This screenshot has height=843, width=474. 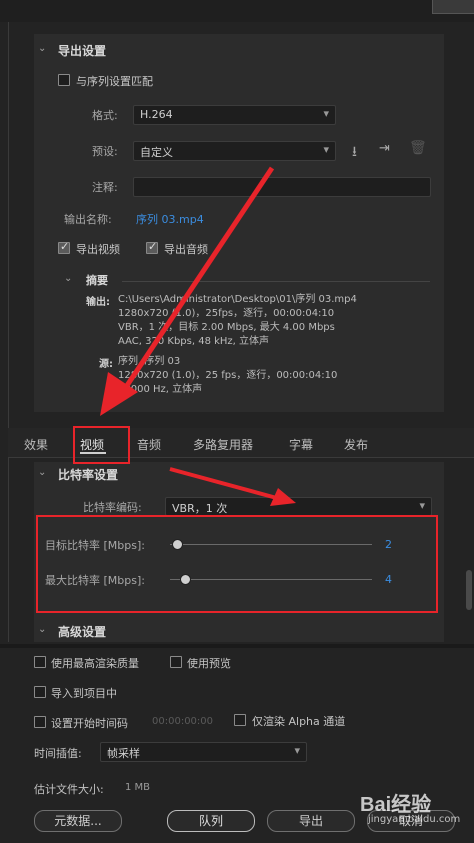 I want to click on format-label: 格式:, so click(x=105, y=115).